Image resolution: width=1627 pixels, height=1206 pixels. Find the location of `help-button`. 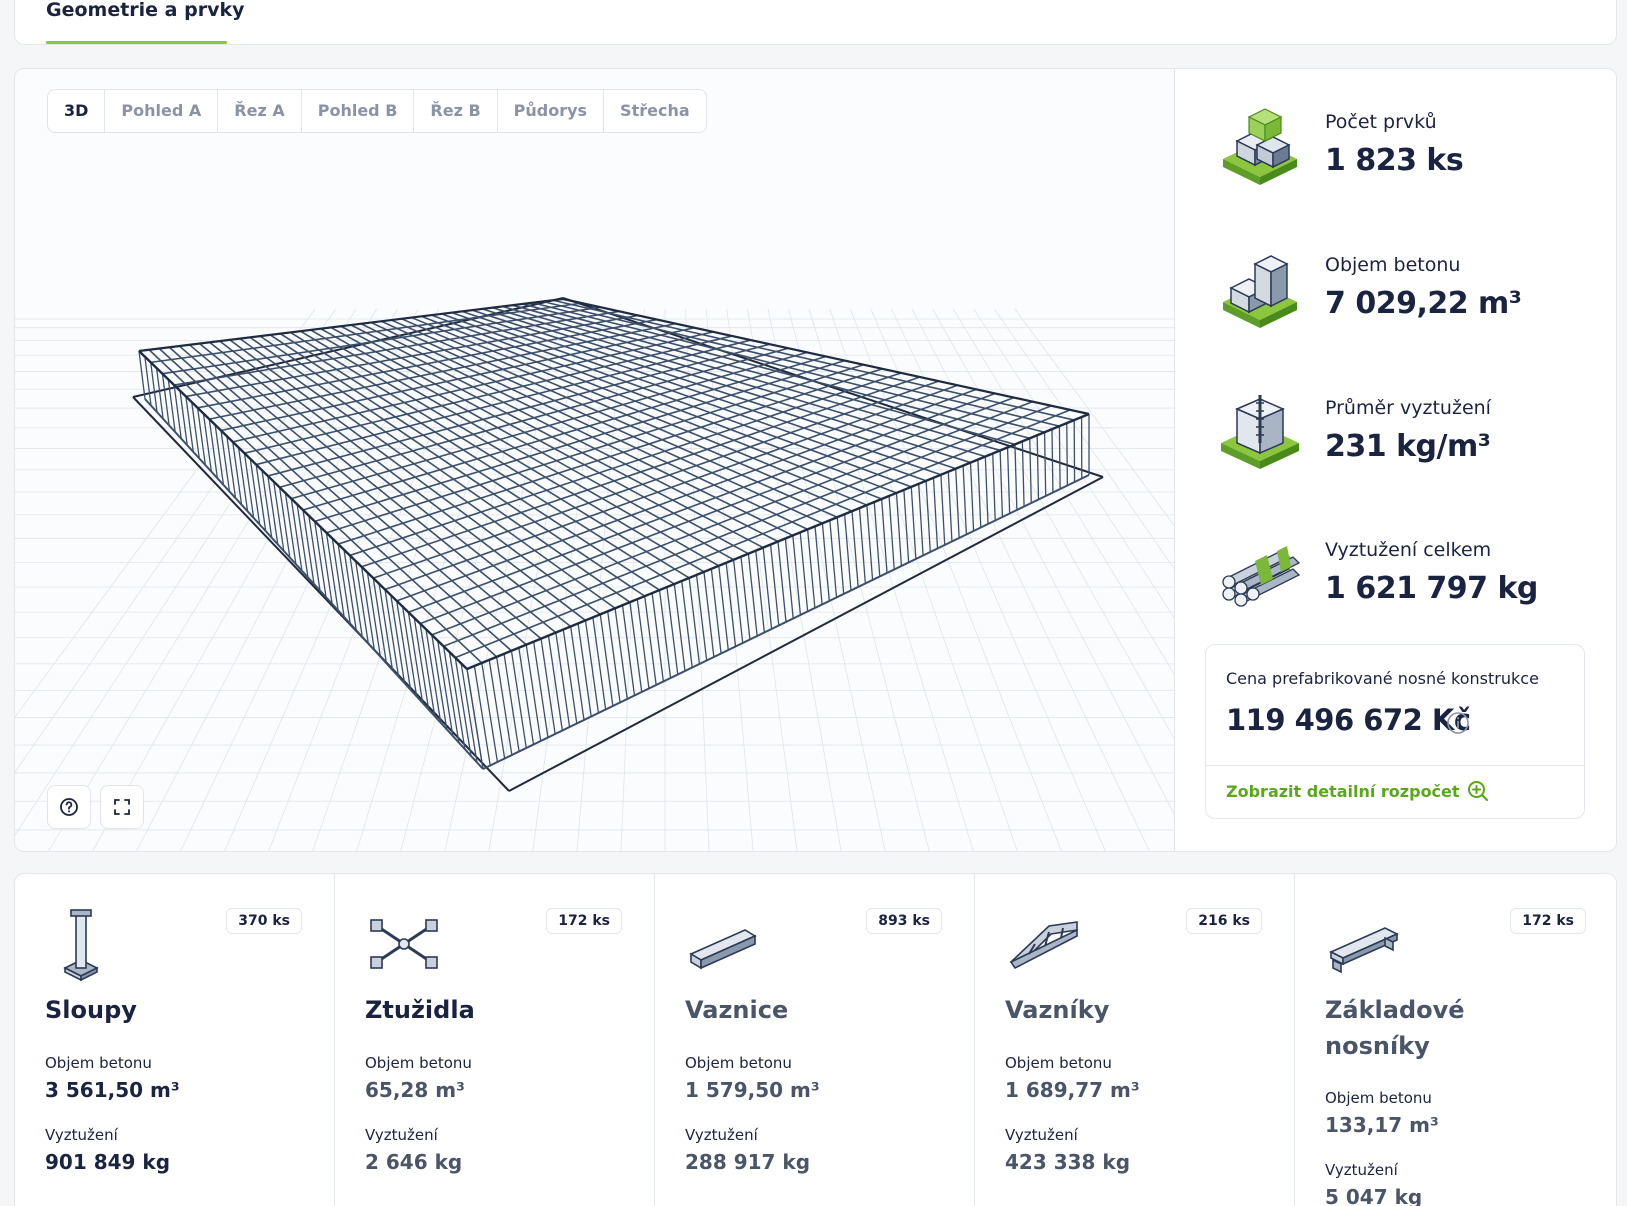

help-button is located at coordinates (69, 807).